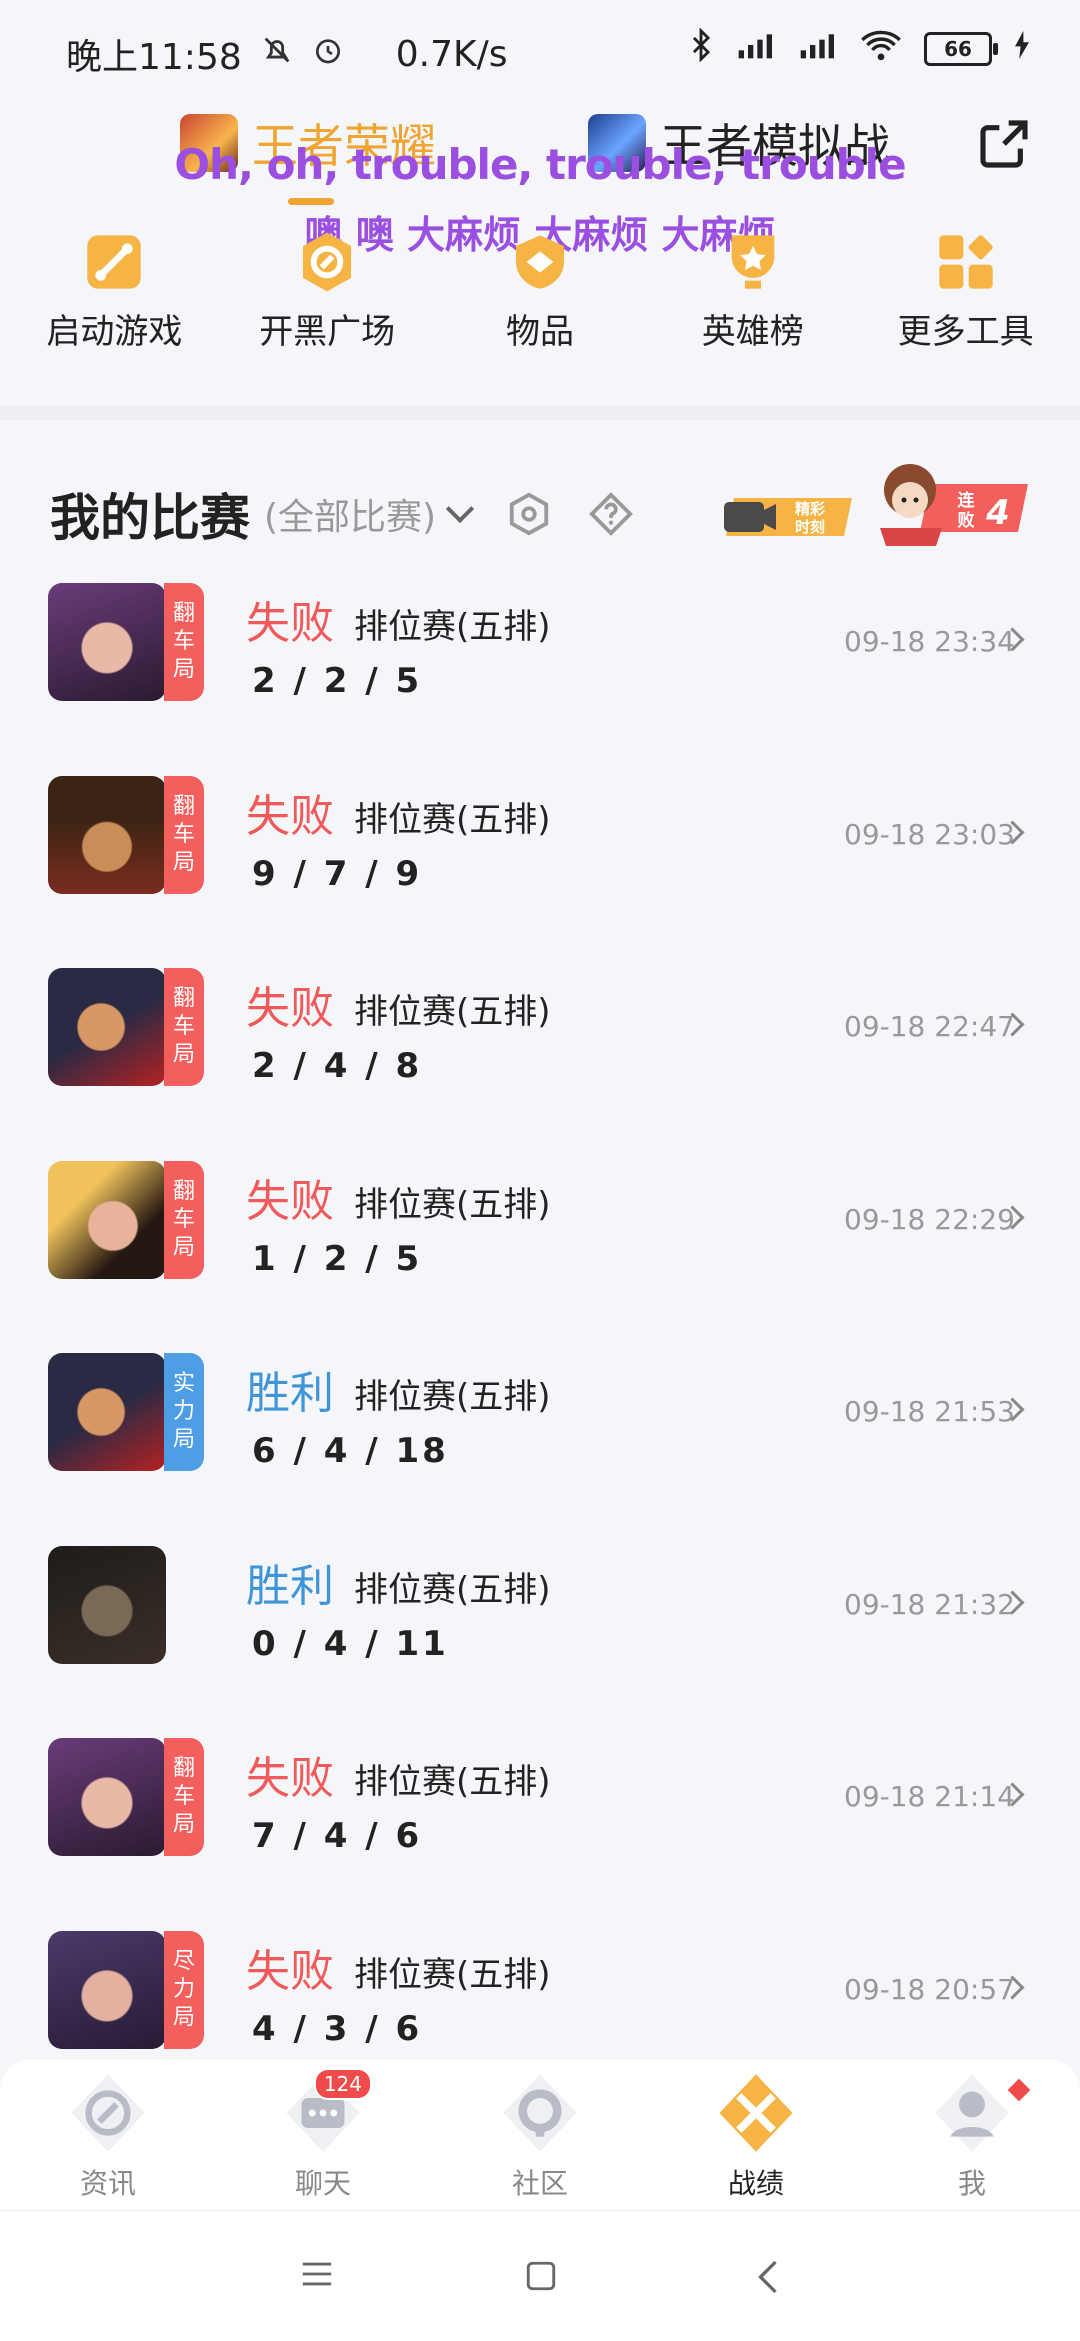 The image size is (1080, 2341). Describe the element at coordinates (529, 514) in the screenshot. I see `settings-hex-icon` at that location.